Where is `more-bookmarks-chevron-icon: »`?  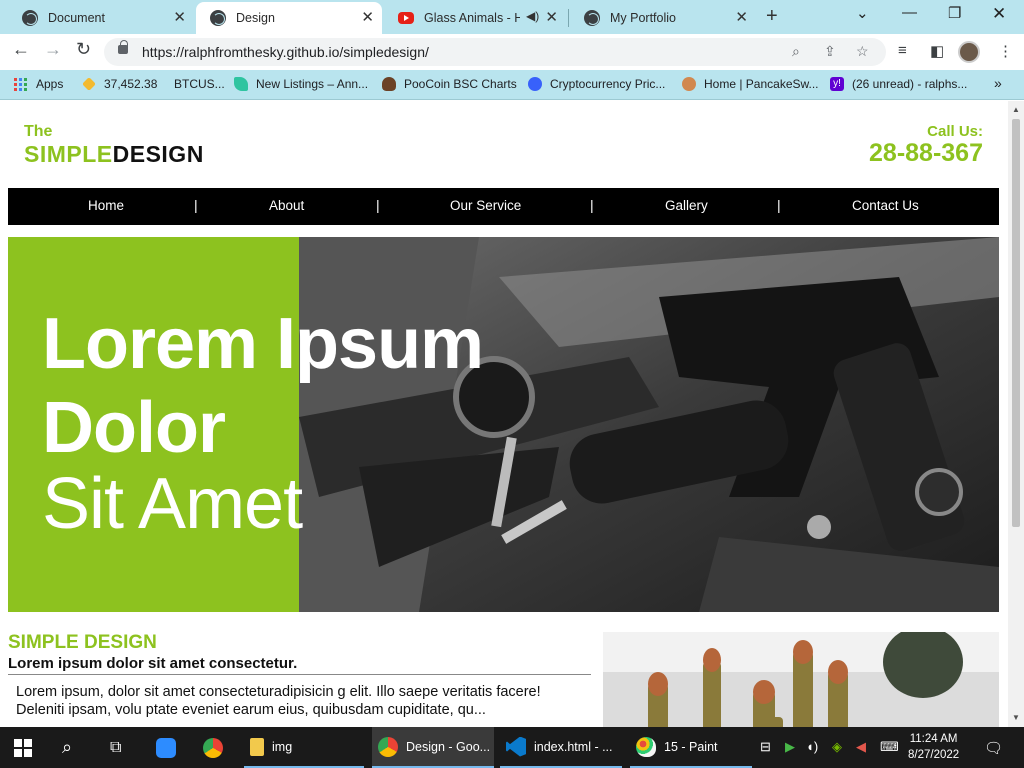 more-bookmarks-chevron-icon: » is located at coordinates (998, 83).